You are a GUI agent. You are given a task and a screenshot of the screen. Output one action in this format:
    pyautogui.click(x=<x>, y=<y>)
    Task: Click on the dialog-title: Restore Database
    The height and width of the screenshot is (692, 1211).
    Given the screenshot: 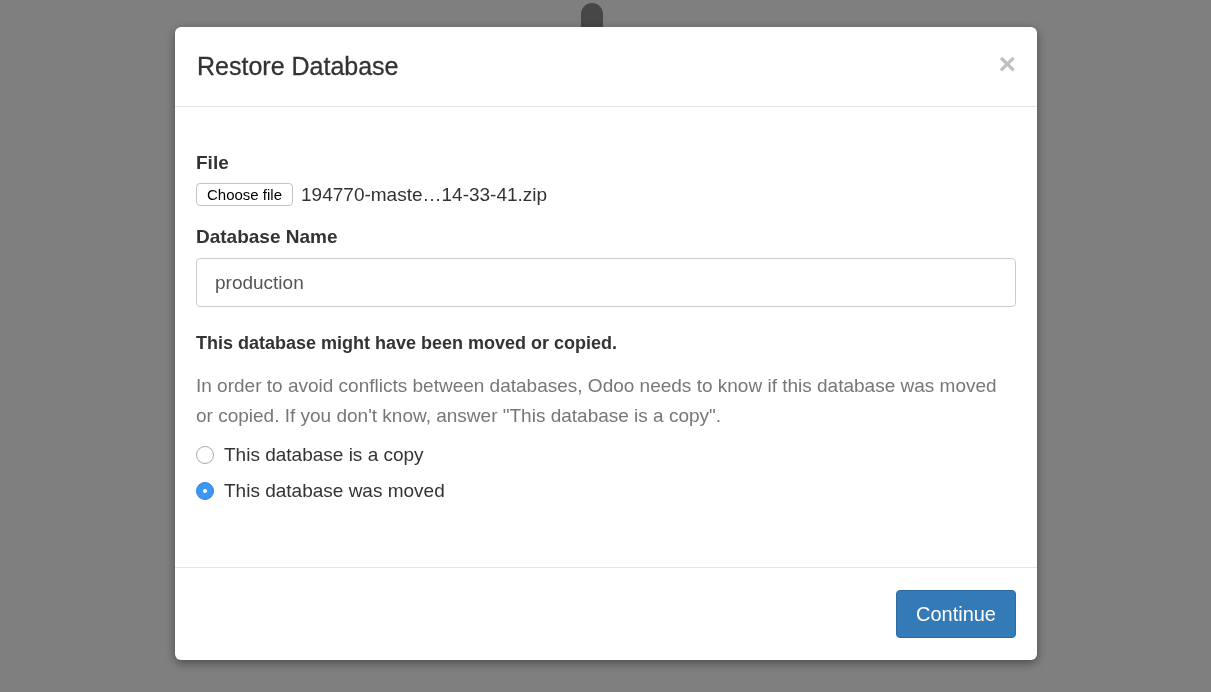 What is the action you would take?
    pyautogui.click(x=298, y=66)
    